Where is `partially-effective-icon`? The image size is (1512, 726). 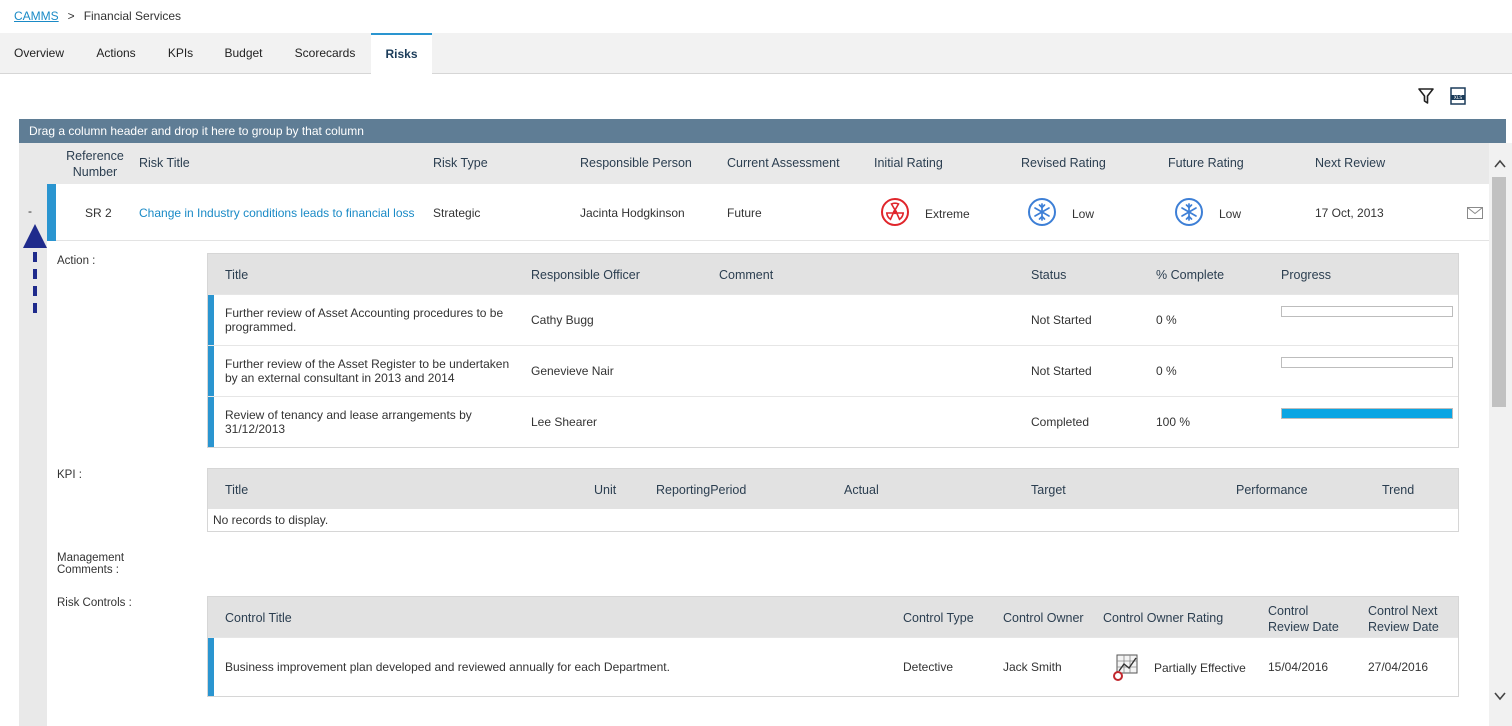
partially-effective-icon is located at coordinates (1126, 667).